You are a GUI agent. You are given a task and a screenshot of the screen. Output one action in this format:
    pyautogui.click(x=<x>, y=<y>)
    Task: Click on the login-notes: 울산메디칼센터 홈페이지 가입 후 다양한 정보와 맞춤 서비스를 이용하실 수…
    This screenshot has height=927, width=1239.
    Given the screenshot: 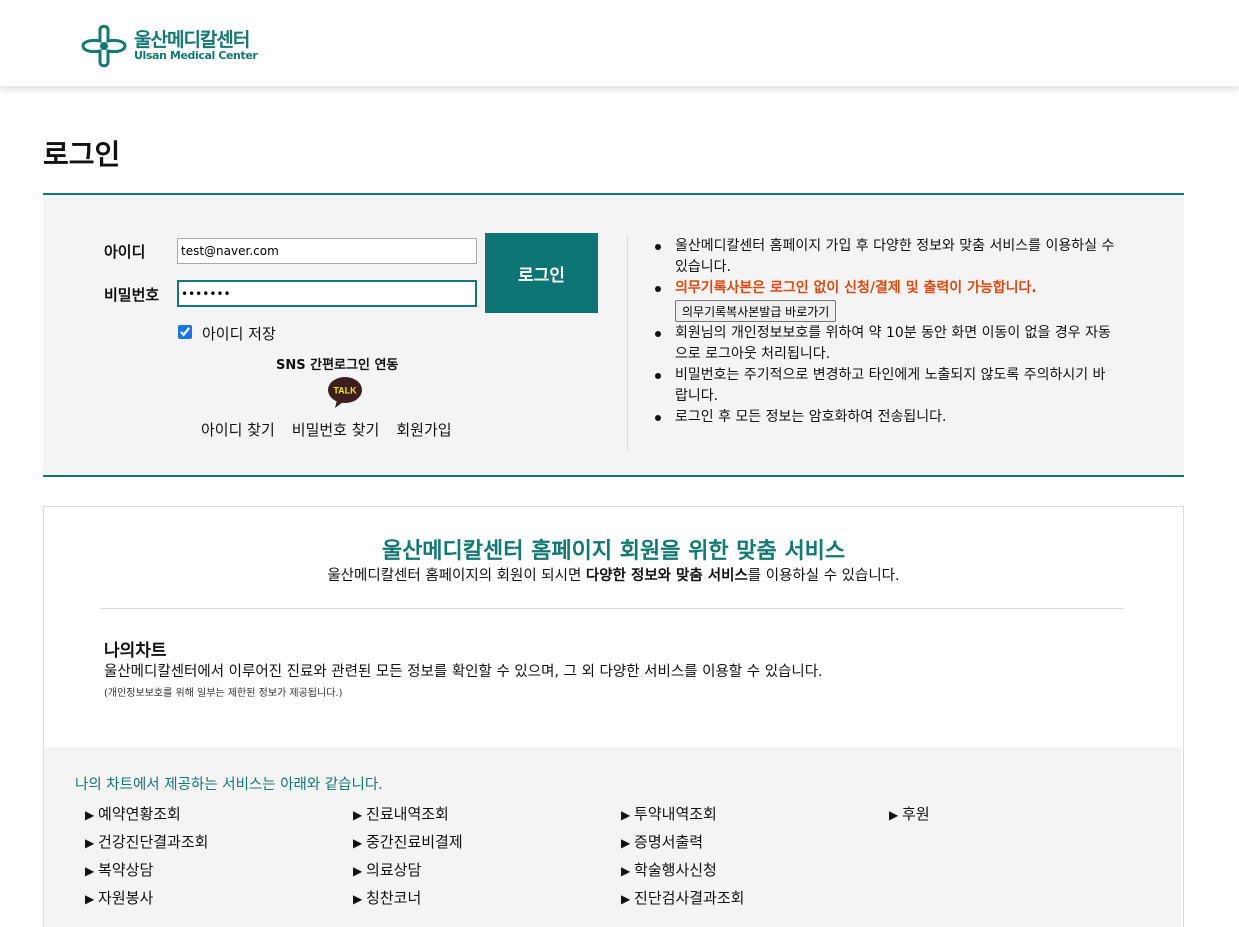 What is the action you would take?
    pyautogui.click(x=885, y=332)
    